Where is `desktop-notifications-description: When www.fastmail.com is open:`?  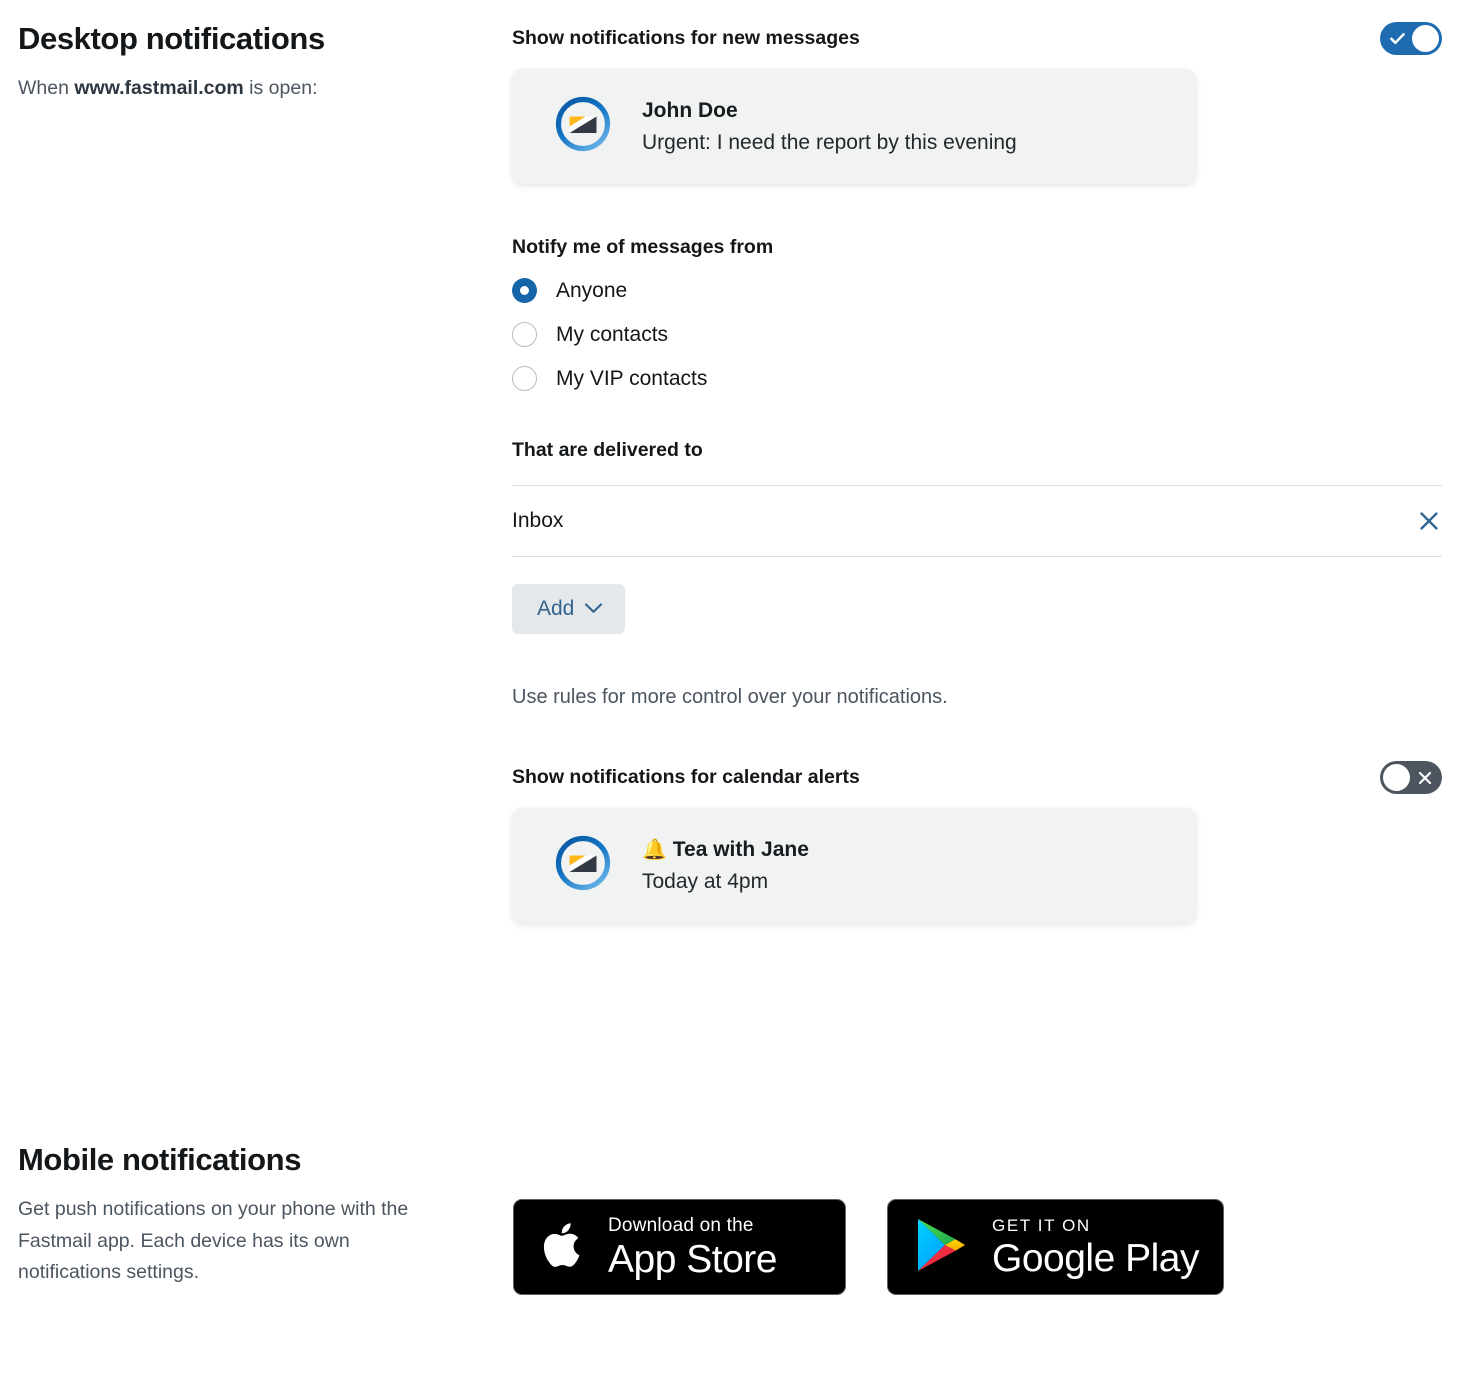
desktop-notifications-description: When www.fastmail.com is open: is located at coordinates (228, 89).